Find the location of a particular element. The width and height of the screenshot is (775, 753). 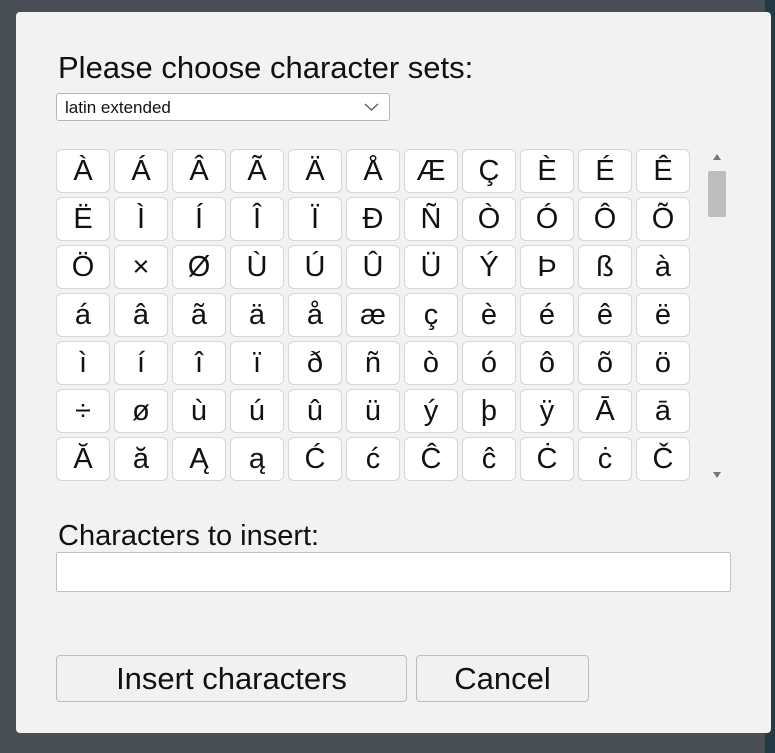

character-cell: È is located at coordinates (547, 171).